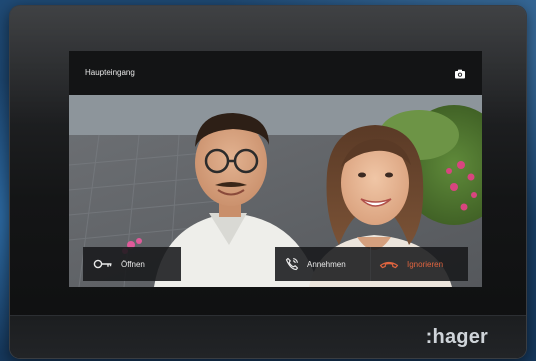  Describe the element at coordinates (110, 72) in the screenshot. I see `door-station-title: Haupteingang` at that location.